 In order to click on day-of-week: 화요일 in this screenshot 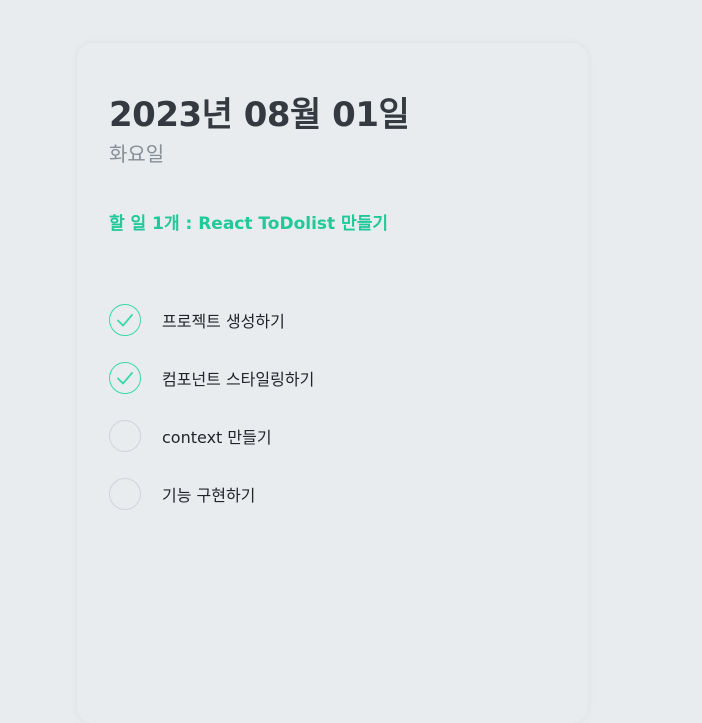, I will do `click(137, 154)`.